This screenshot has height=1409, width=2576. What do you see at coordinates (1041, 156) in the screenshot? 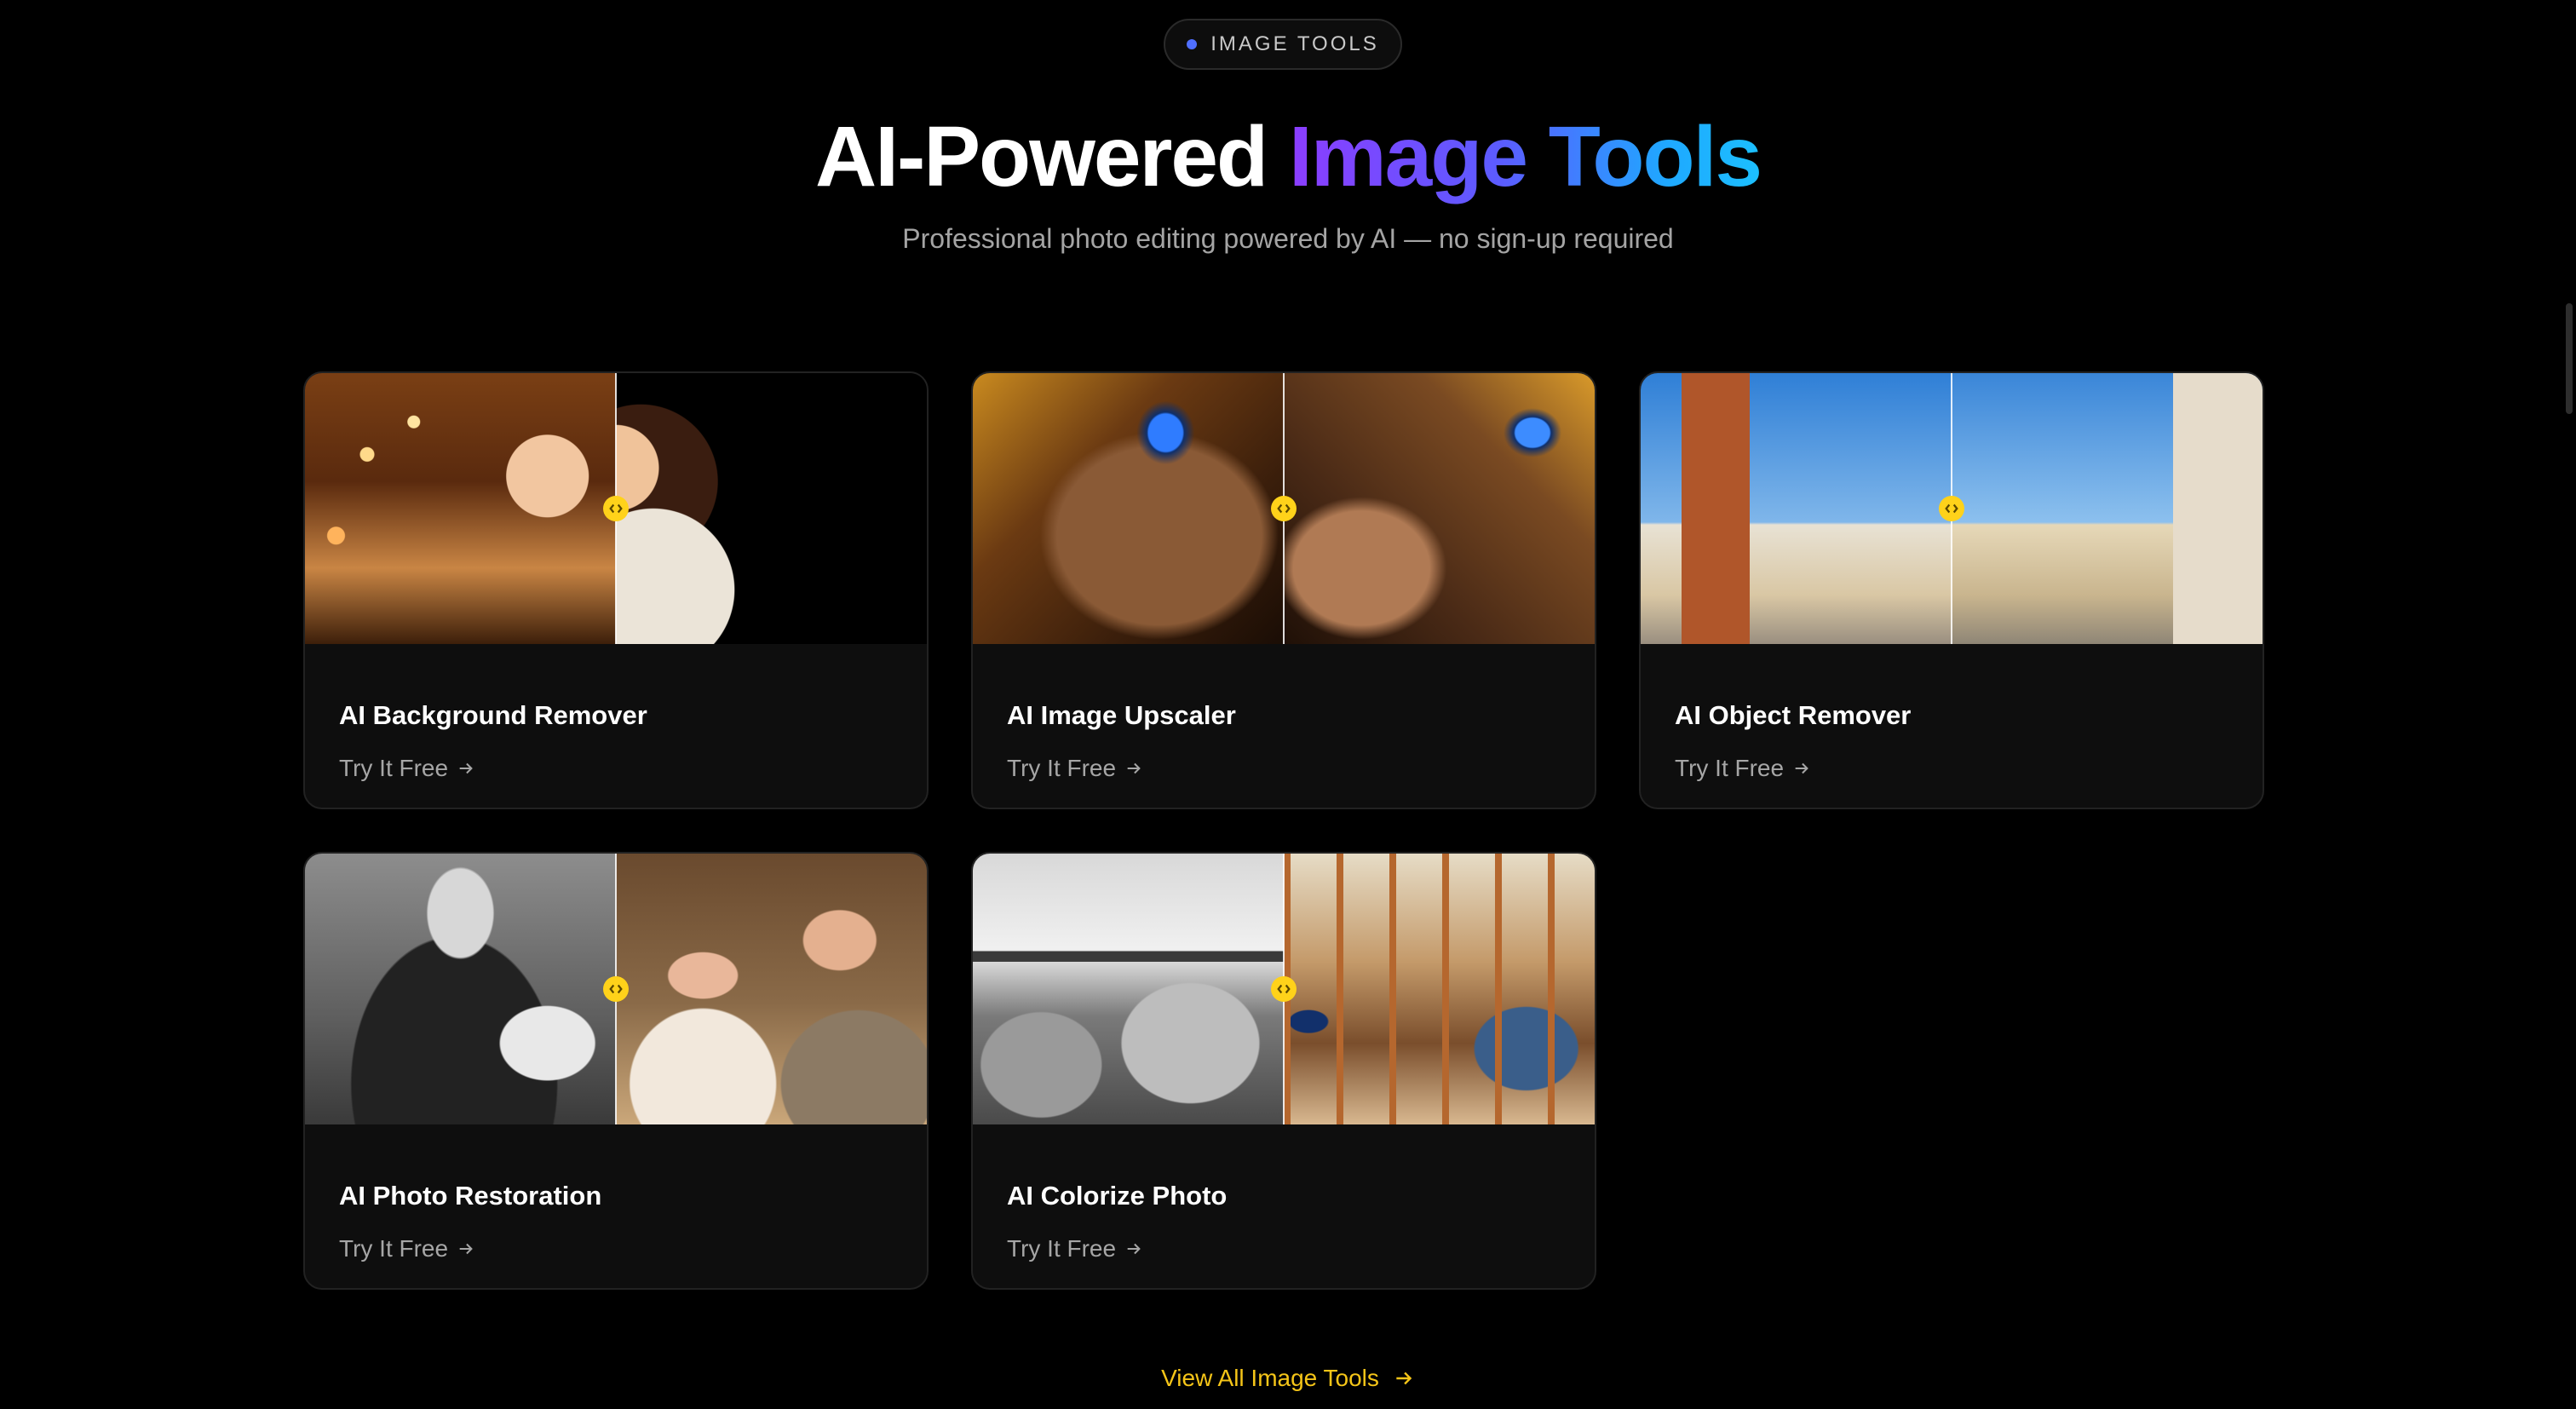
I see `title-part-plain: AI-Powered` at bounding box center [1041, 156].